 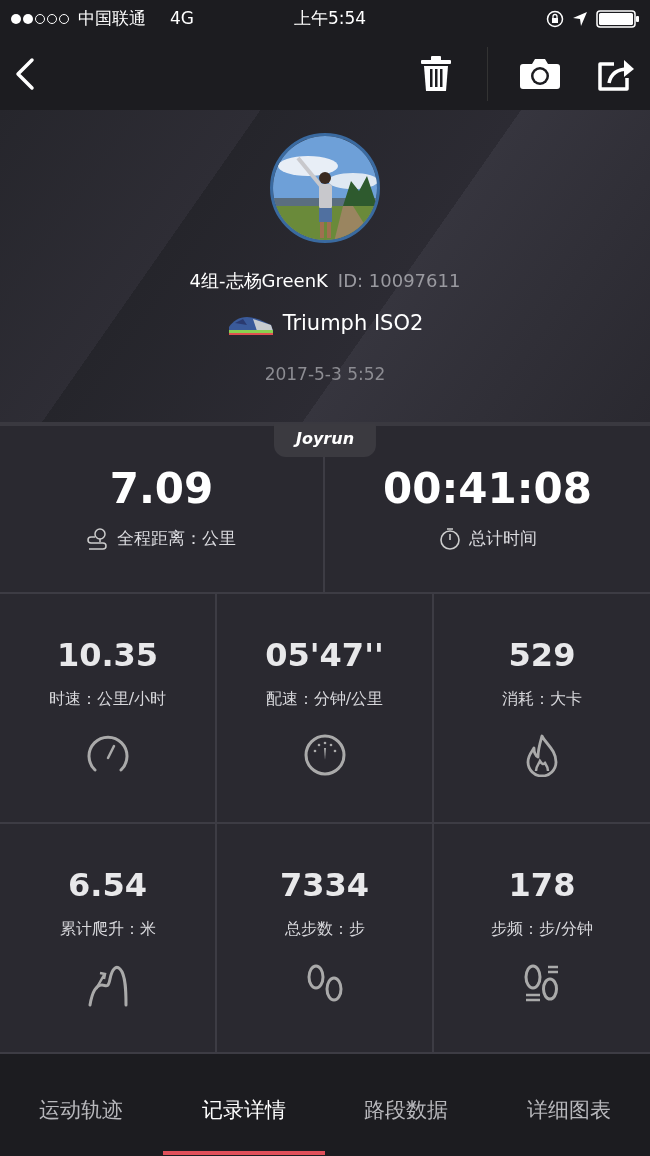 I want to click on stat-label: 消耗：大卡, so click(x=542, y=699).